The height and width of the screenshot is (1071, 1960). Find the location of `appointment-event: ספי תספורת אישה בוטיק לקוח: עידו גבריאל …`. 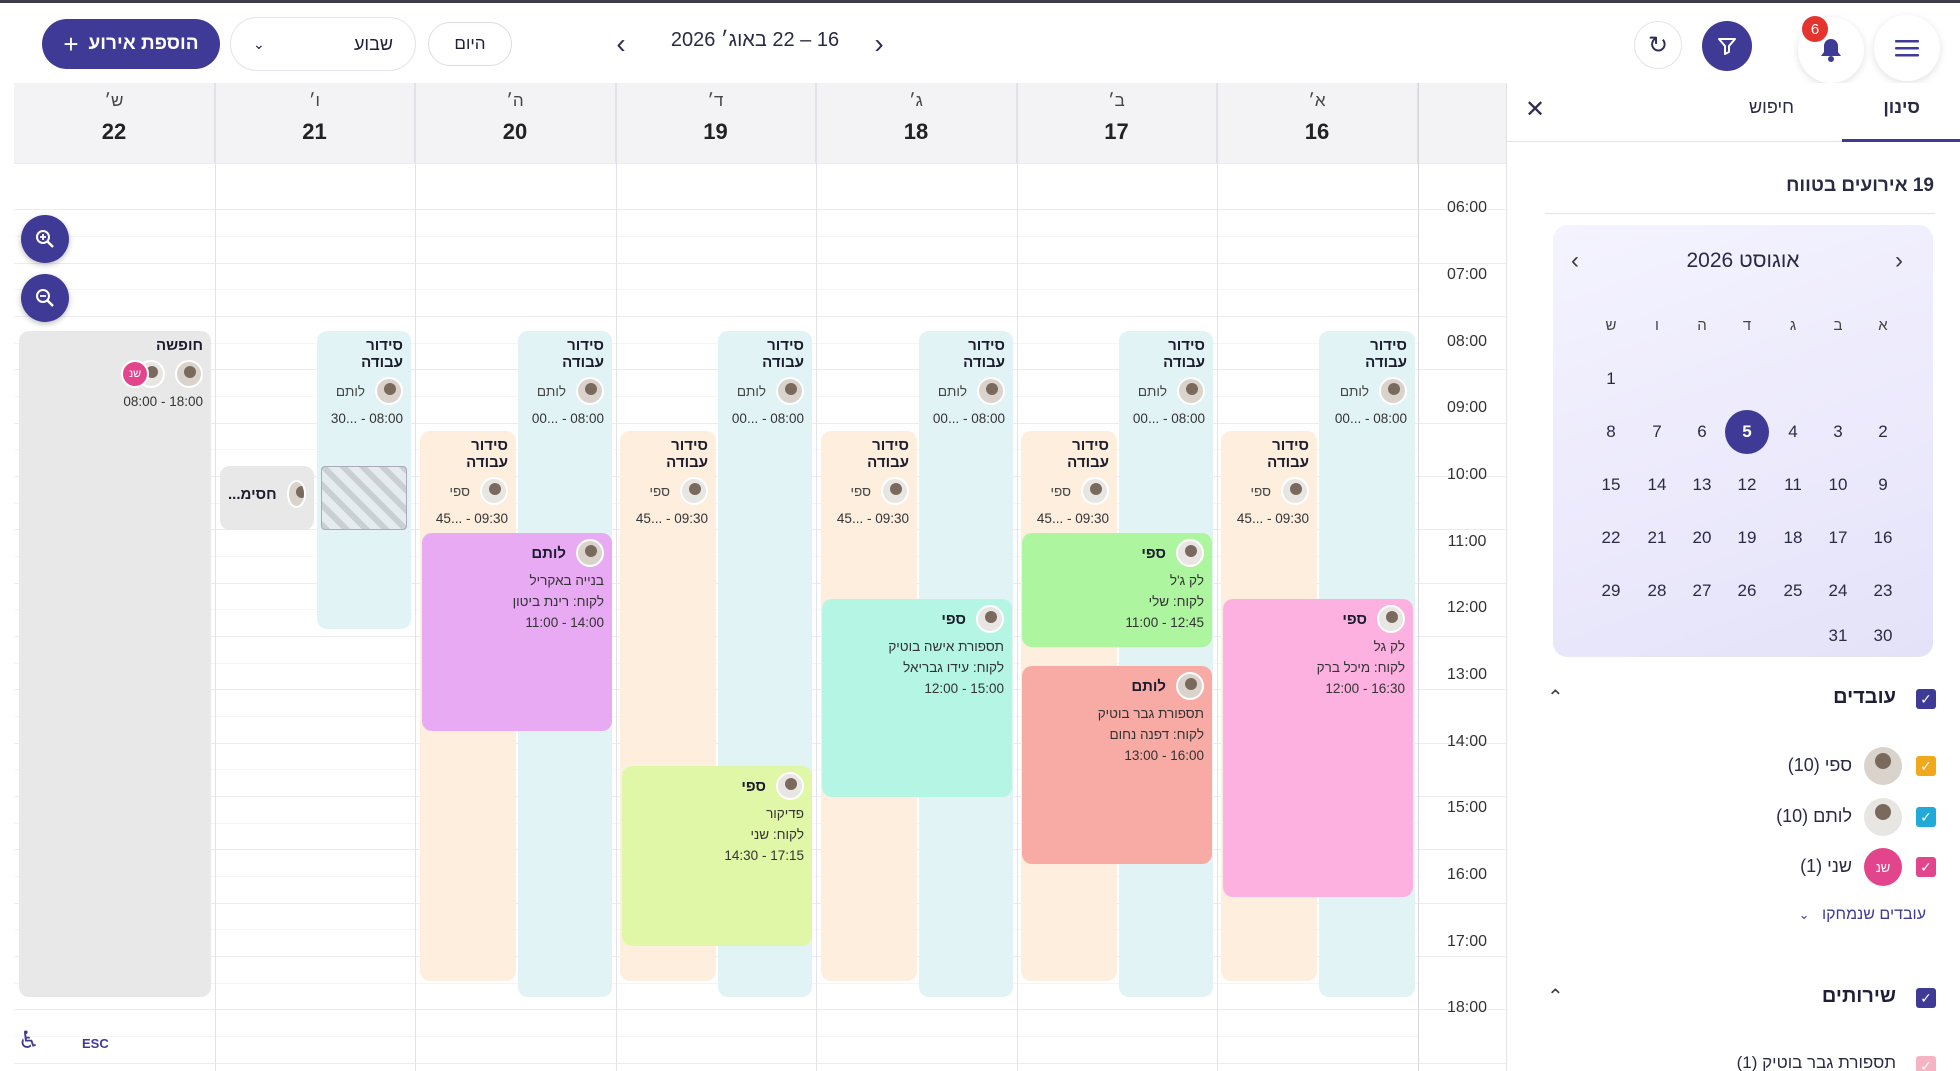

appointment-event: ספי תספורת אישה בוטיק לקוח: עידו גבריאל … is located at coordinates (917, 698).